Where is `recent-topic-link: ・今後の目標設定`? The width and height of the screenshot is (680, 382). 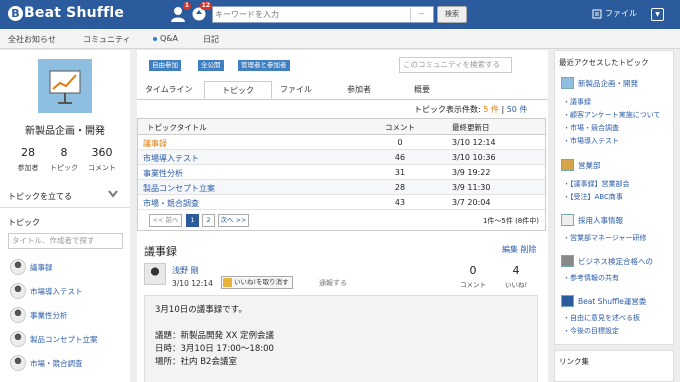
recent-topic-link: ・今後の目標設定 is located at coordinates (618, 331).